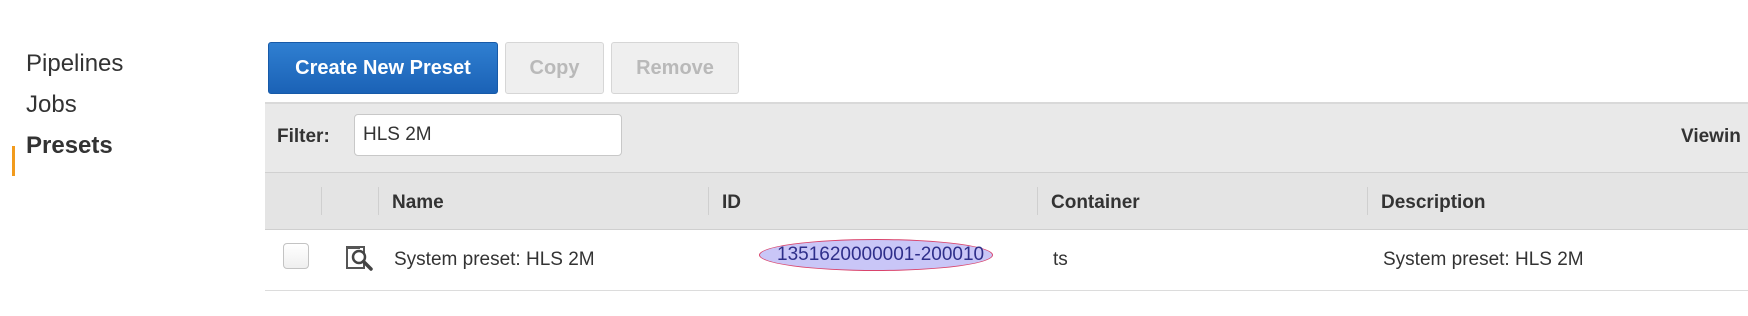  I want to click on filter-input, so click(488, 135).